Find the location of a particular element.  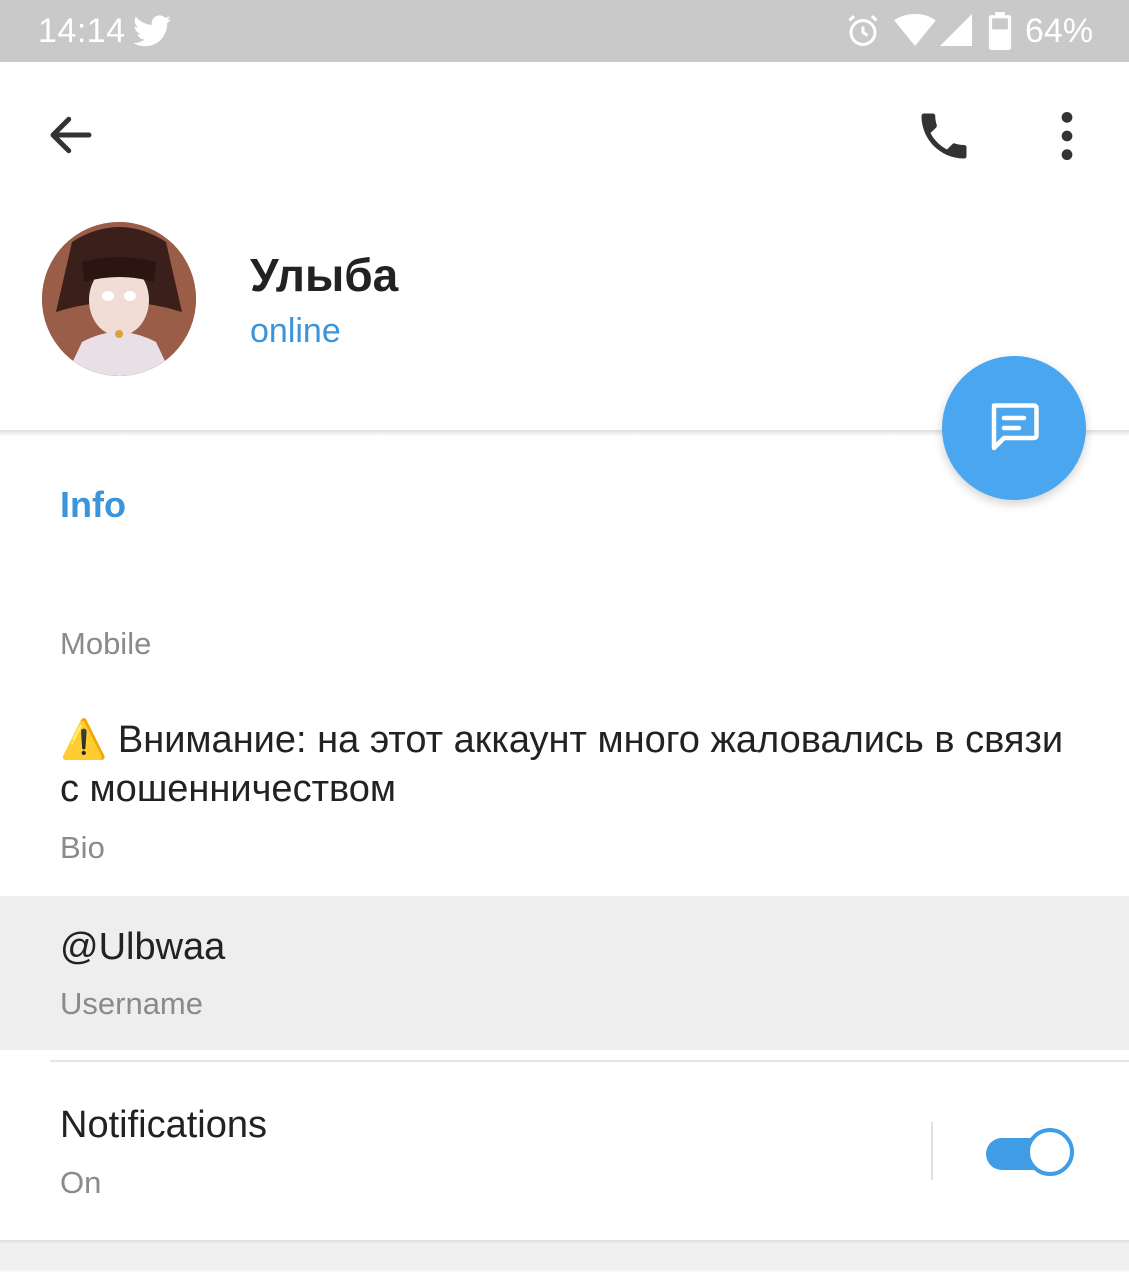

row-divider is located at coordinates (589, 1061).